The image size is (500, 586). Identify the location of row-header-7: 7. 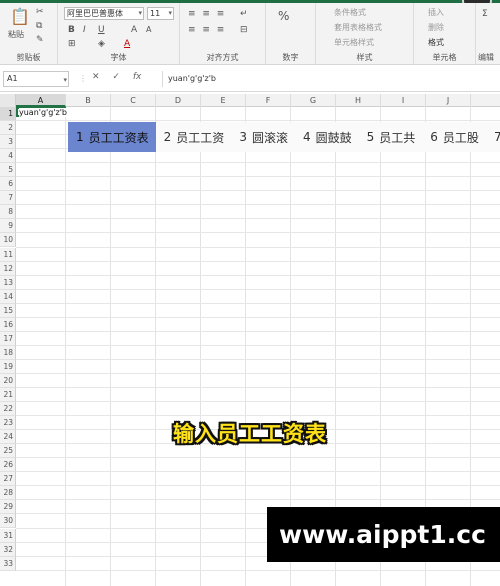
(8, 198).